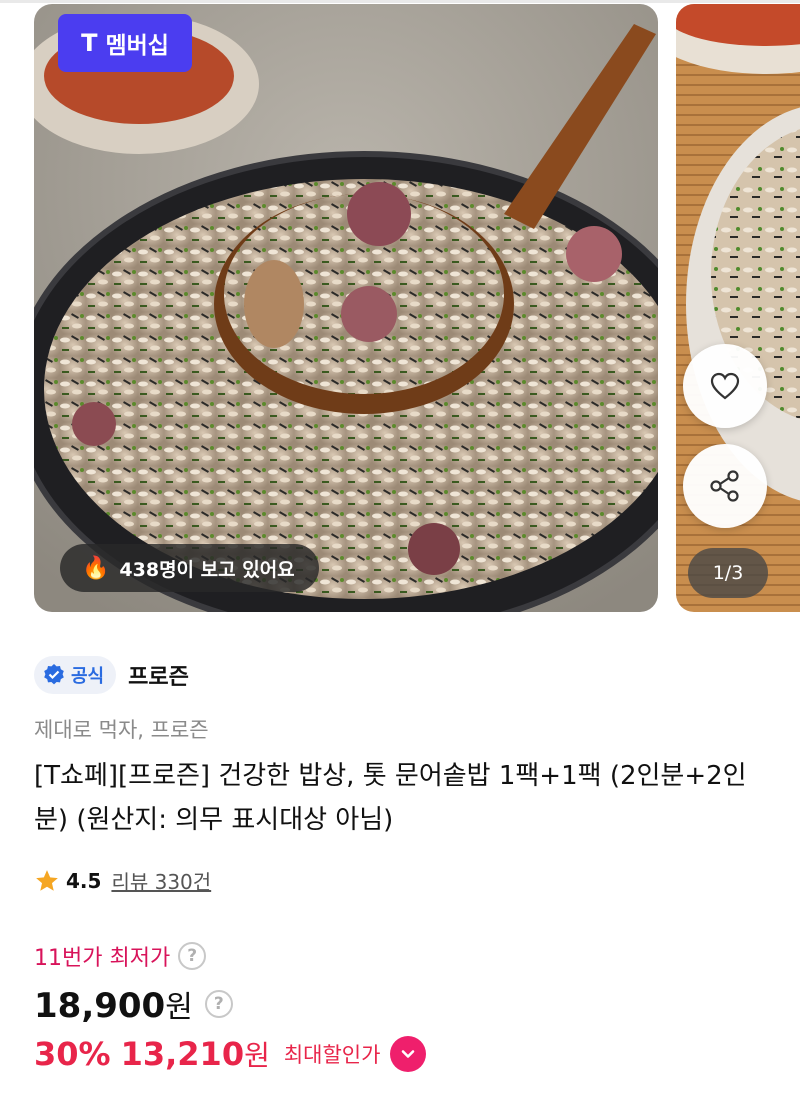 The height and width of the screenshot is (1115, 800). What do you see at coordinates (54, 674) in the screenshot?
I see `verified-check-icon` at bounding box center [54, 674].